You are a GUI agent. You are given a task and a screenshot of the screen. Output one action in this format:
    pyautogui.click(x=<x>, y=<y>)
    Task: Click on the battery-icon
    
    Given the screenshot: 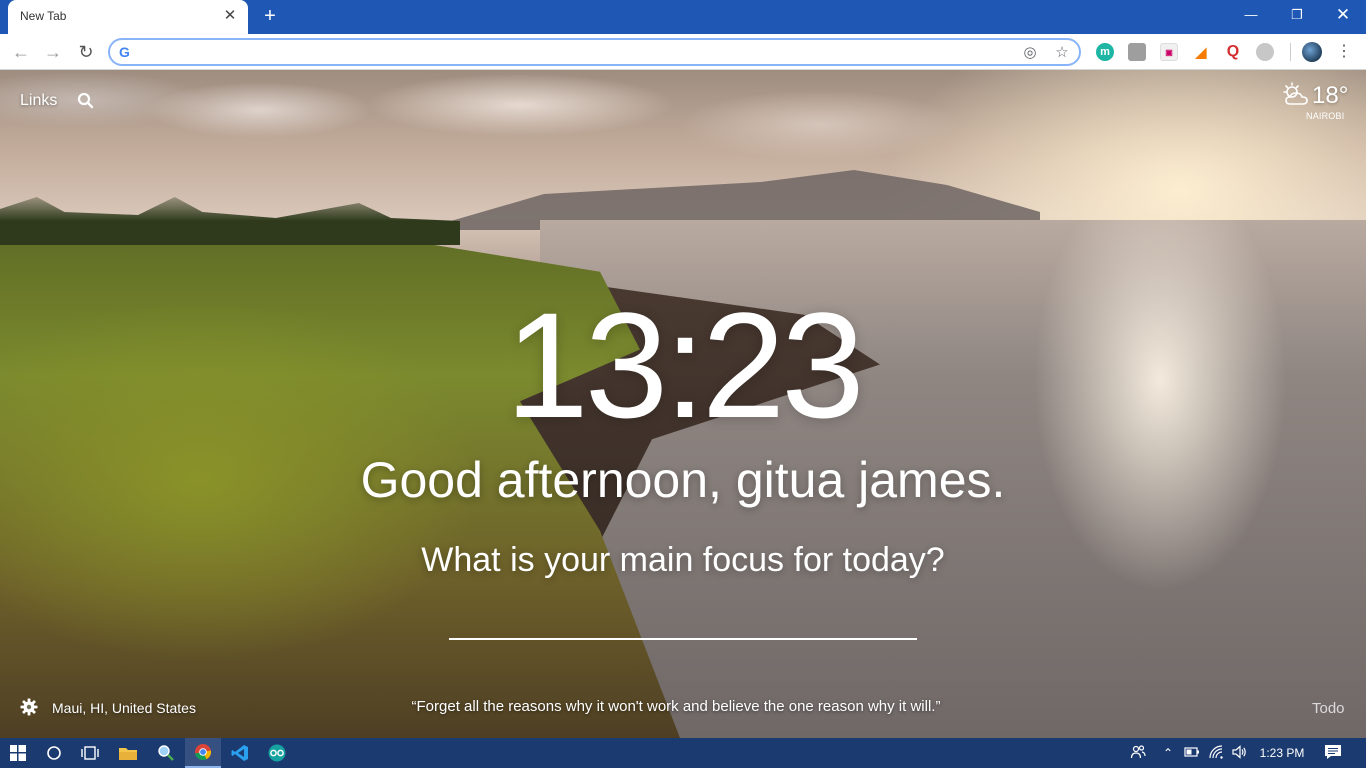 What is the action you would take?
    pyautogui.click(x=1192, y=753)
    